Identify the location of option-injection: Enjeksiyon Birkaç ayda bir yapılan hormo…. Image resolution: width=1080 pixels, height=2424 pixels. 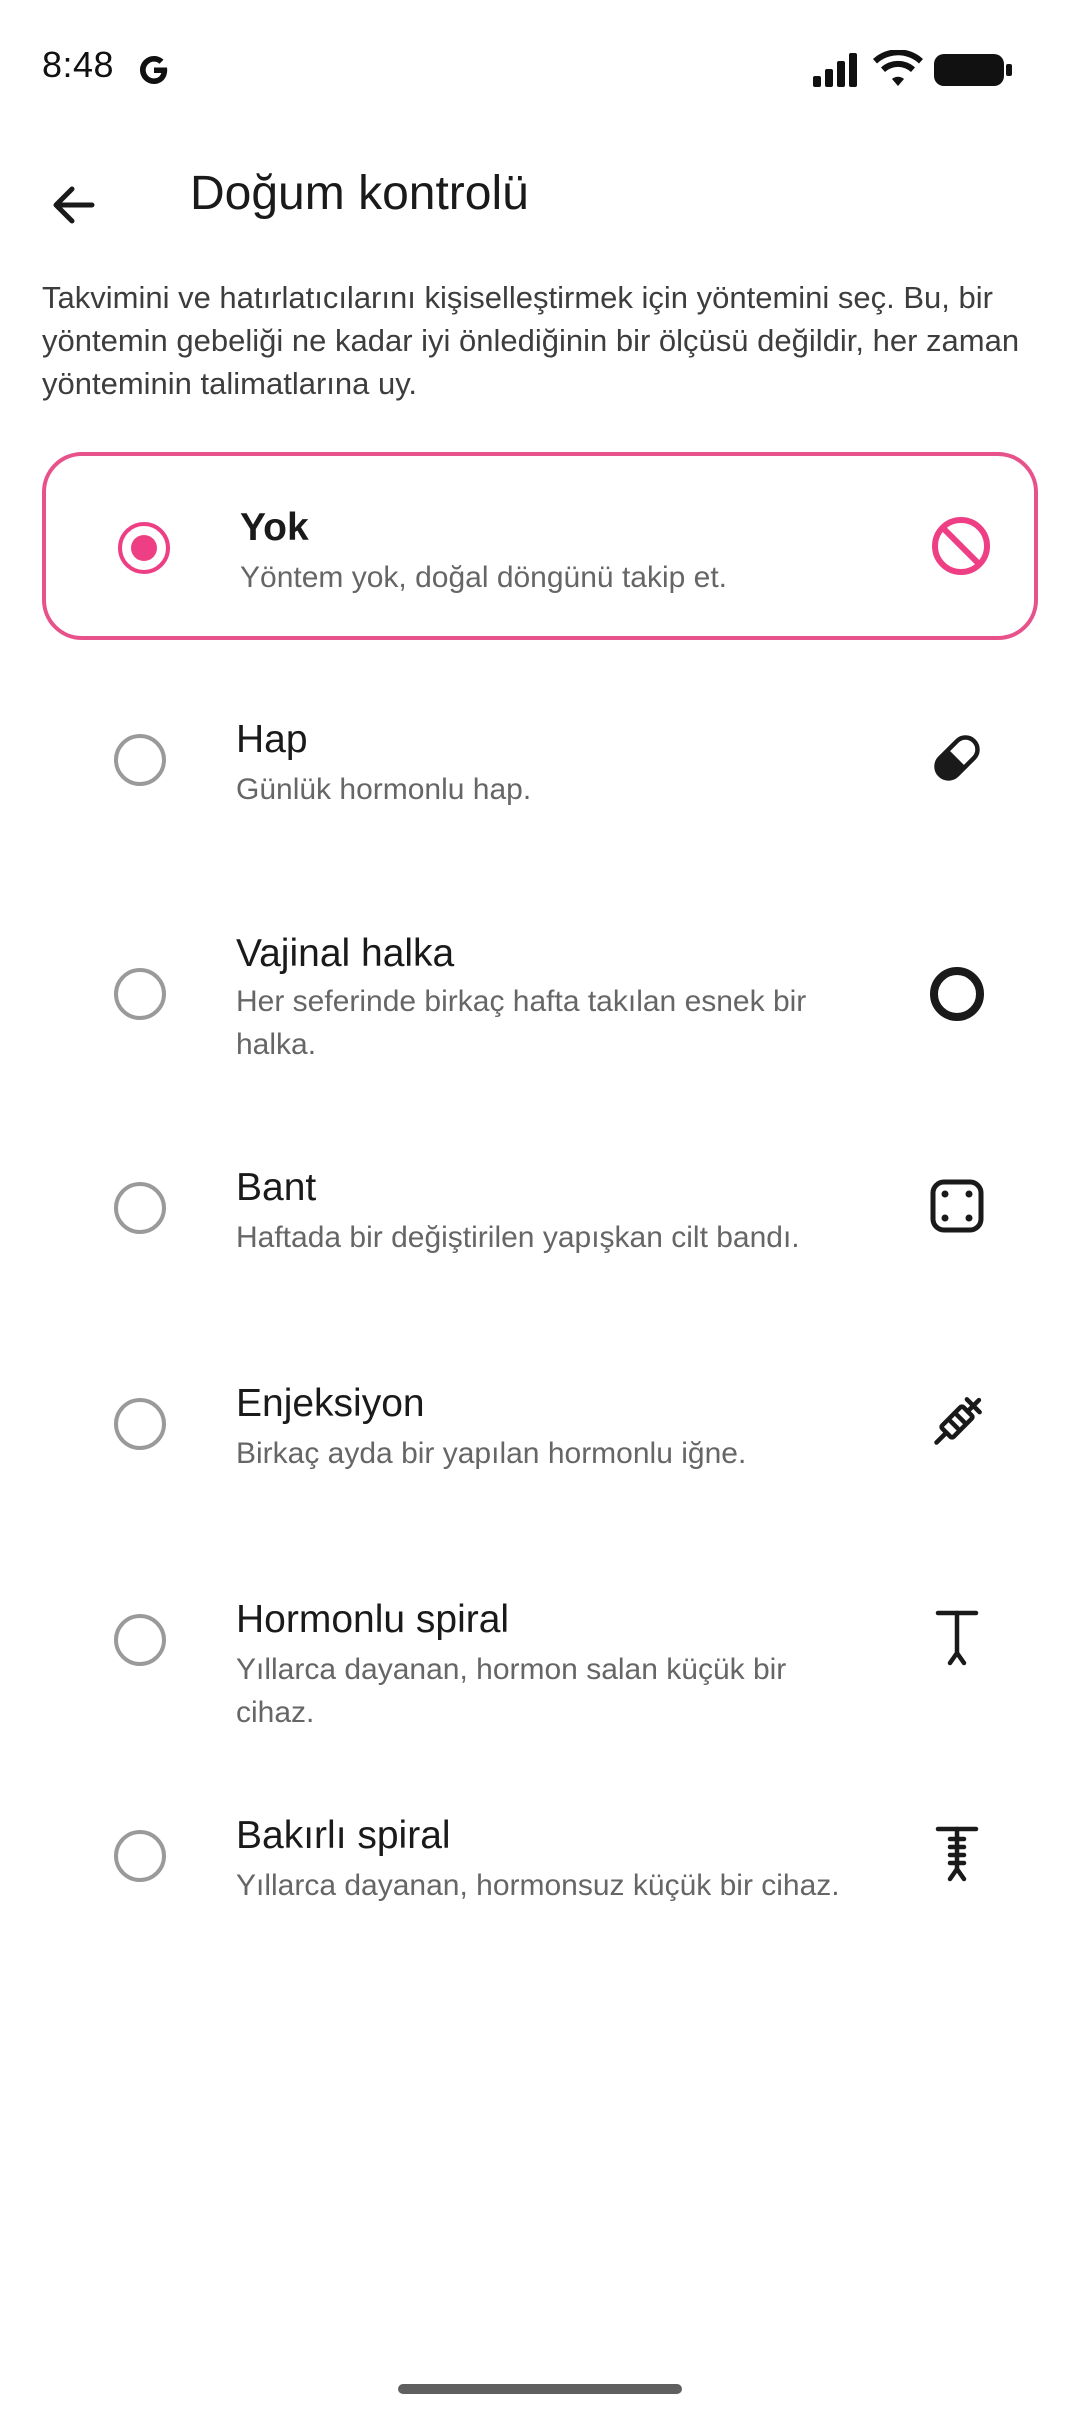
(540, 1426).